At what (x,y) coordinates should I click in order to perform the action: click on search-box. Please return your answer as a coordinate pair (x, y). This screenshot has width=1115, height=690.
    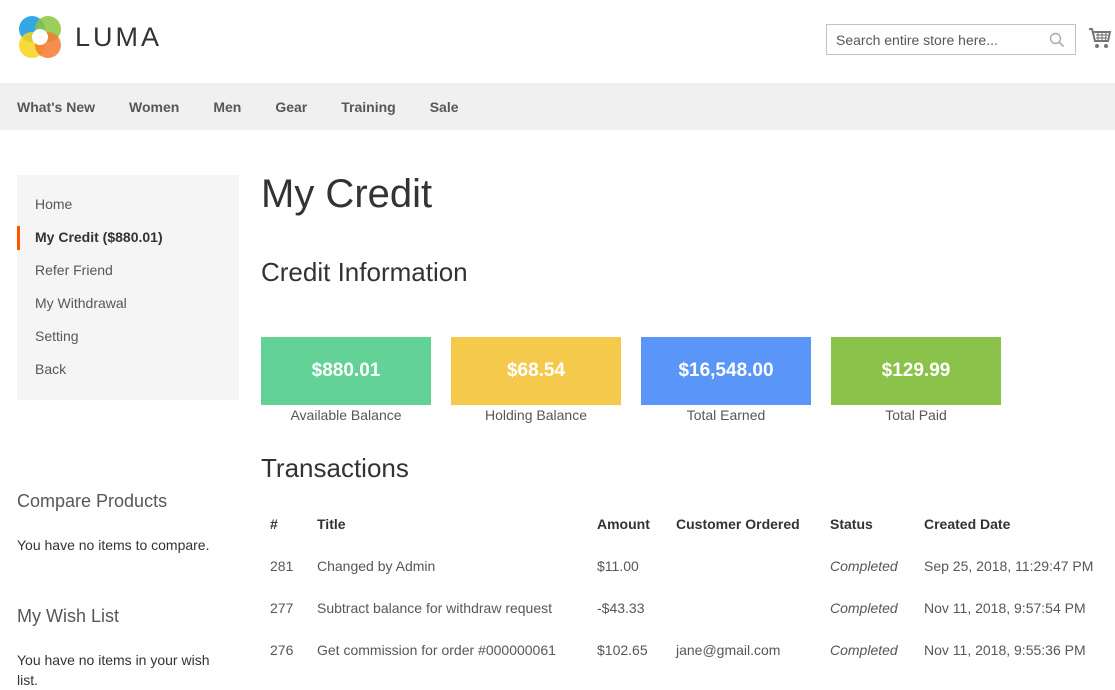
    Looking at the image, I should click on (951, 39).